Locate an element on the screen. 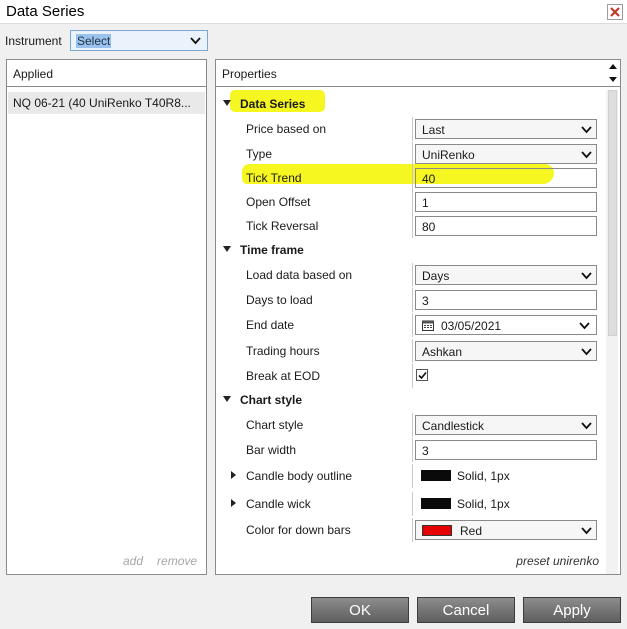 The height and width of the screenshot is (629, 627). select-value: Last is located at coordinates (433, 130).